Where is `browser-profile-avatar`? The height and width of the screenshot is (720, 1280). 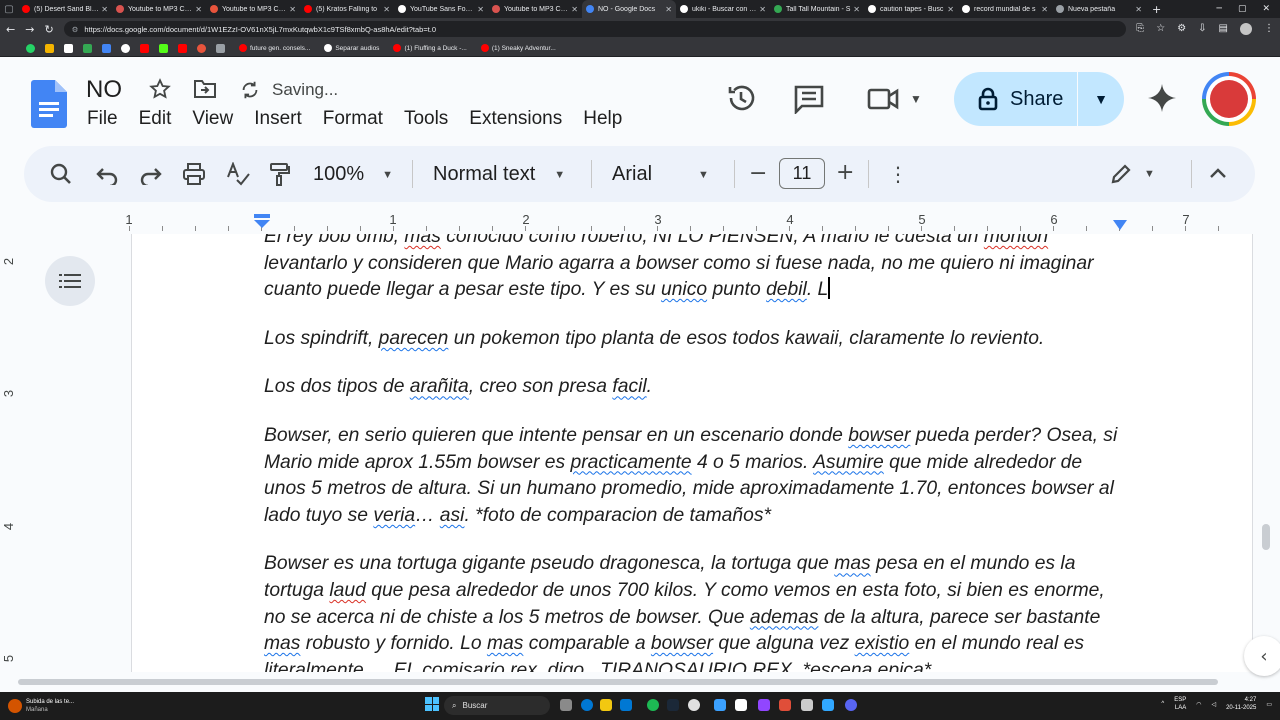
browser-profile-avatar is located at coordinates (1246, 29).